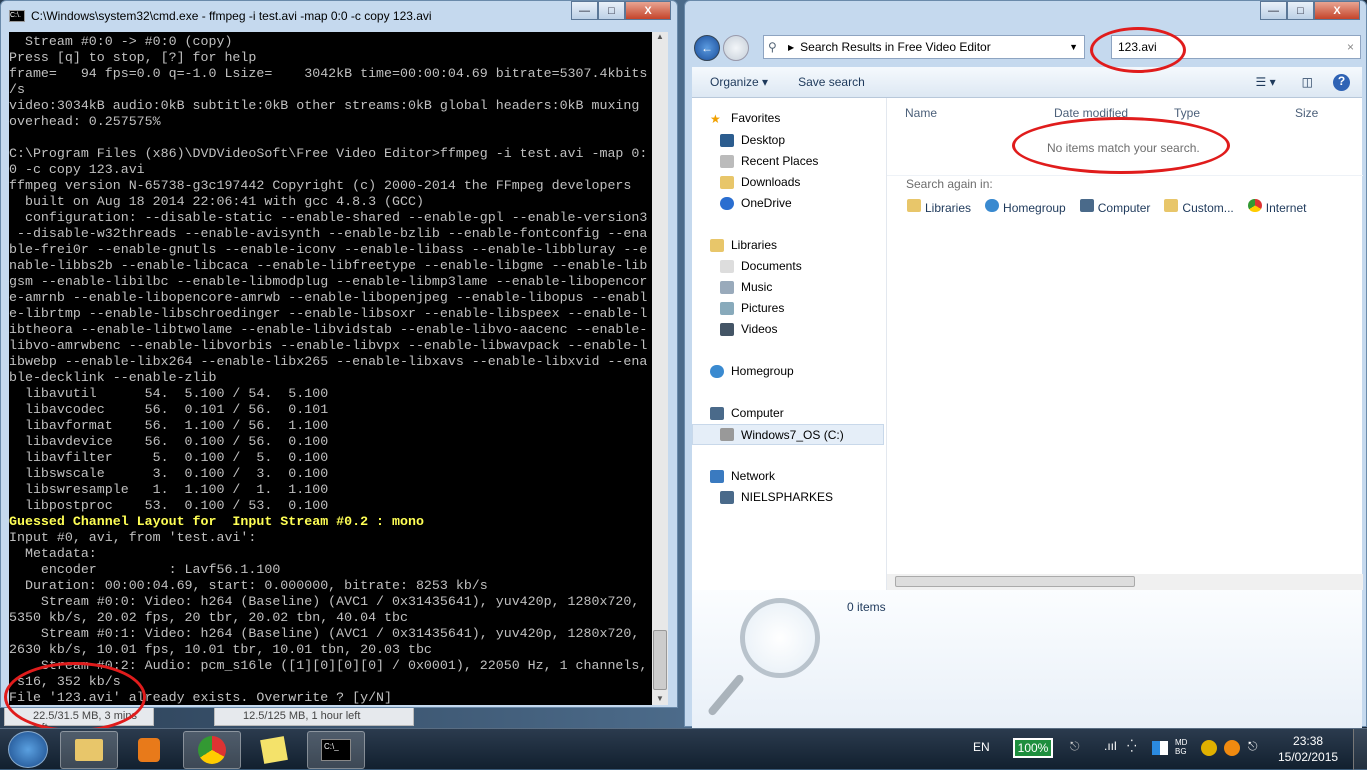  What do you see at coordinates (1187, 113) in the screenshot?
I see `column-type: Type` at bounding box center [1187, 113].